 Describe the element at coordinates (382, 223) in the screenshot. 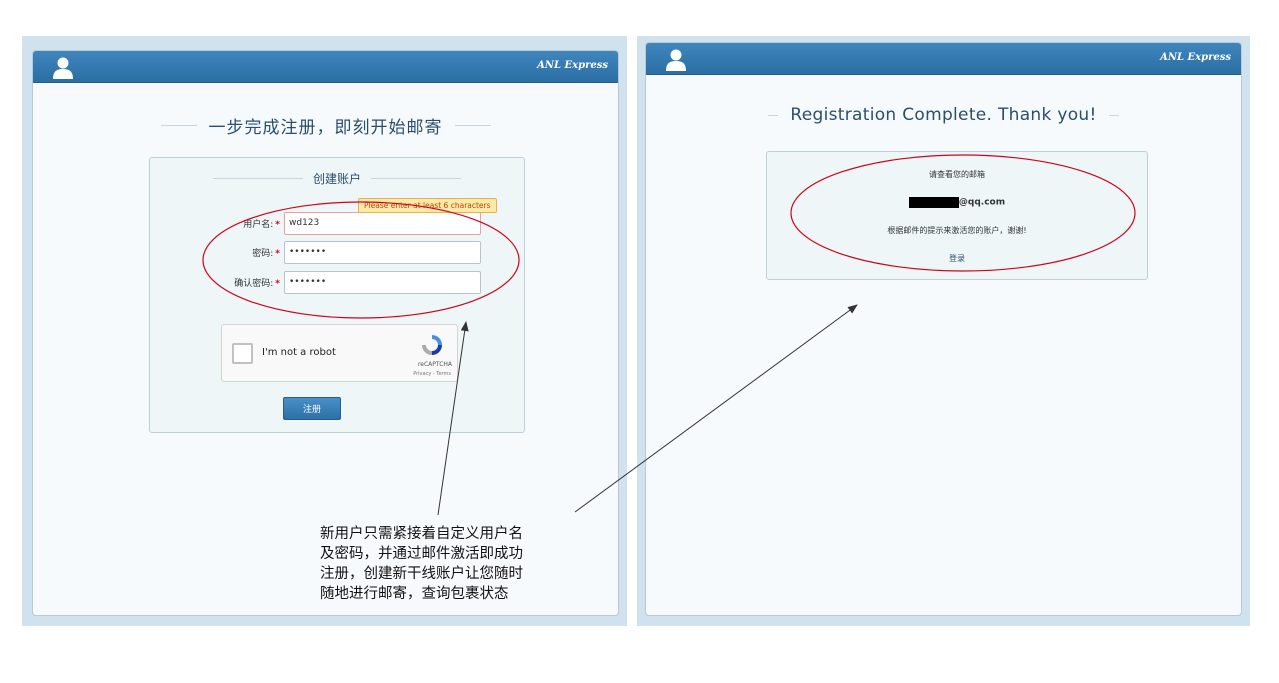

I see `username-input: wd123` at that location.